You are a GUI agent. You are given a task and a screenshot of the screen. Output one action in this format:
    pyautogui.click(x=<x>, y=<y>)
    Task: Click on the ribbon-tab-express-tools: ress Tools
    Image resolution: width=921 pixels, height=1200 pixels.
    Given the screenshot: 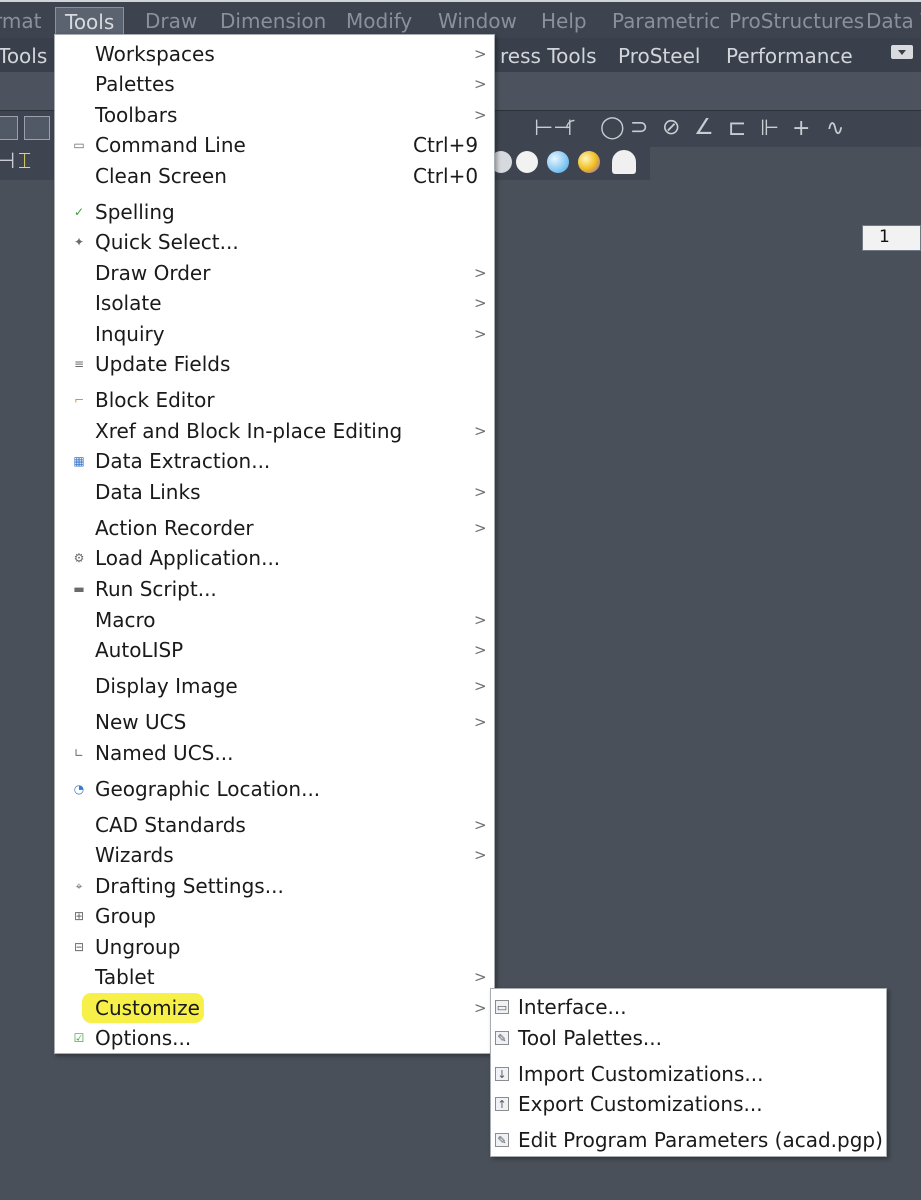 What is the action you would take?
    pyautogui.click(x=548, y=56)
    